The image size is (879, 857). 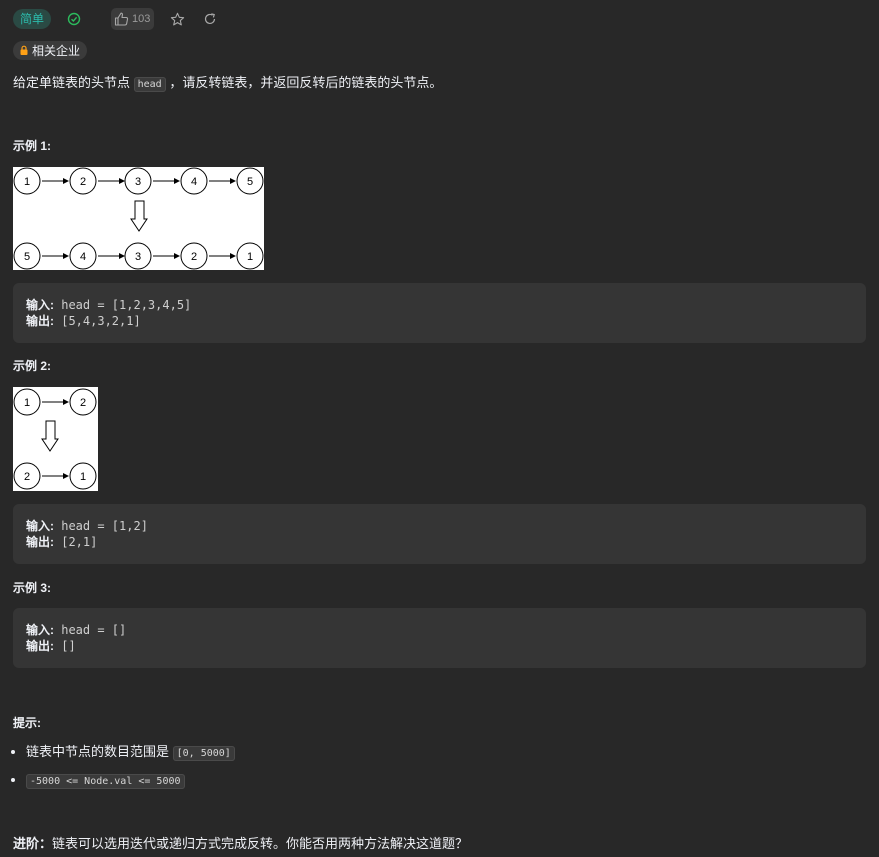 What do you see at coordinates (130, 756) in the screenshot?
I see `list-item: 链表中节点的数目范围是 [0, 5000]` at bounding box center [130, 756].